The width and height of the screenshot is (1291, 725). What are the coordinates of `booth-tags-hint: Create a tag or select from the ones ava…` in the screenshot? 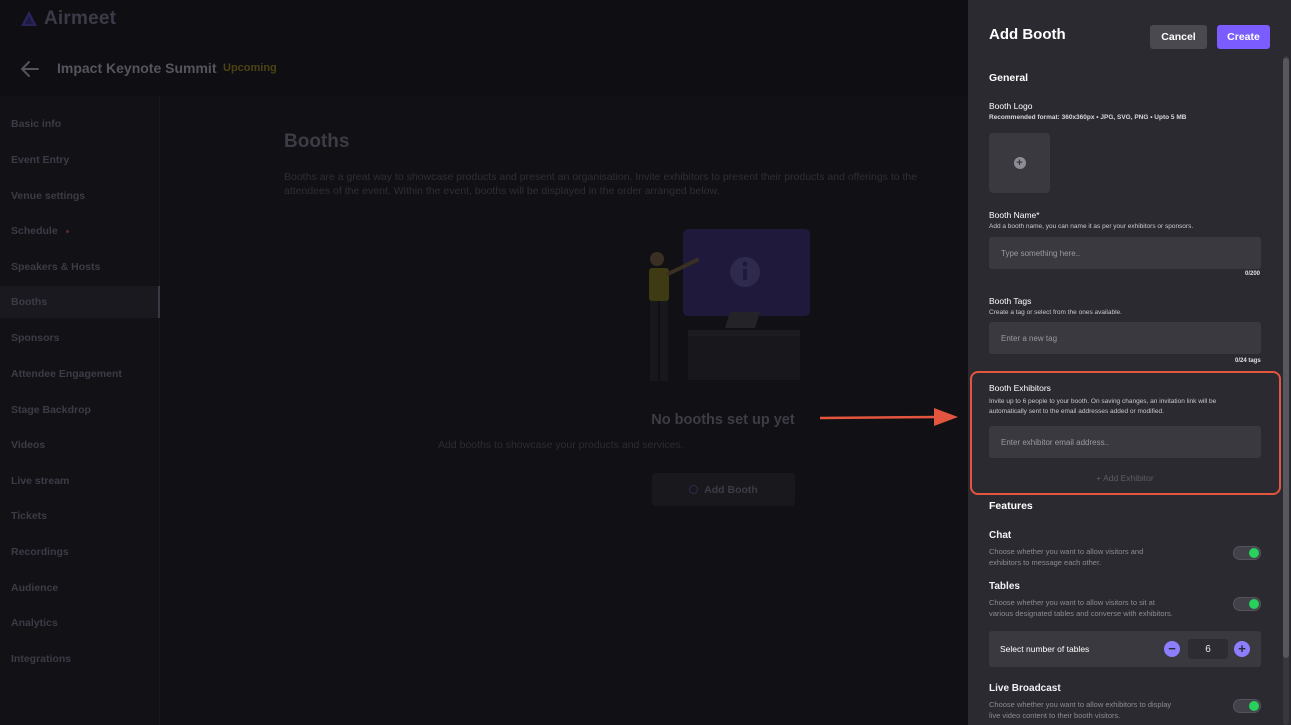 It's located at (1055, 312).